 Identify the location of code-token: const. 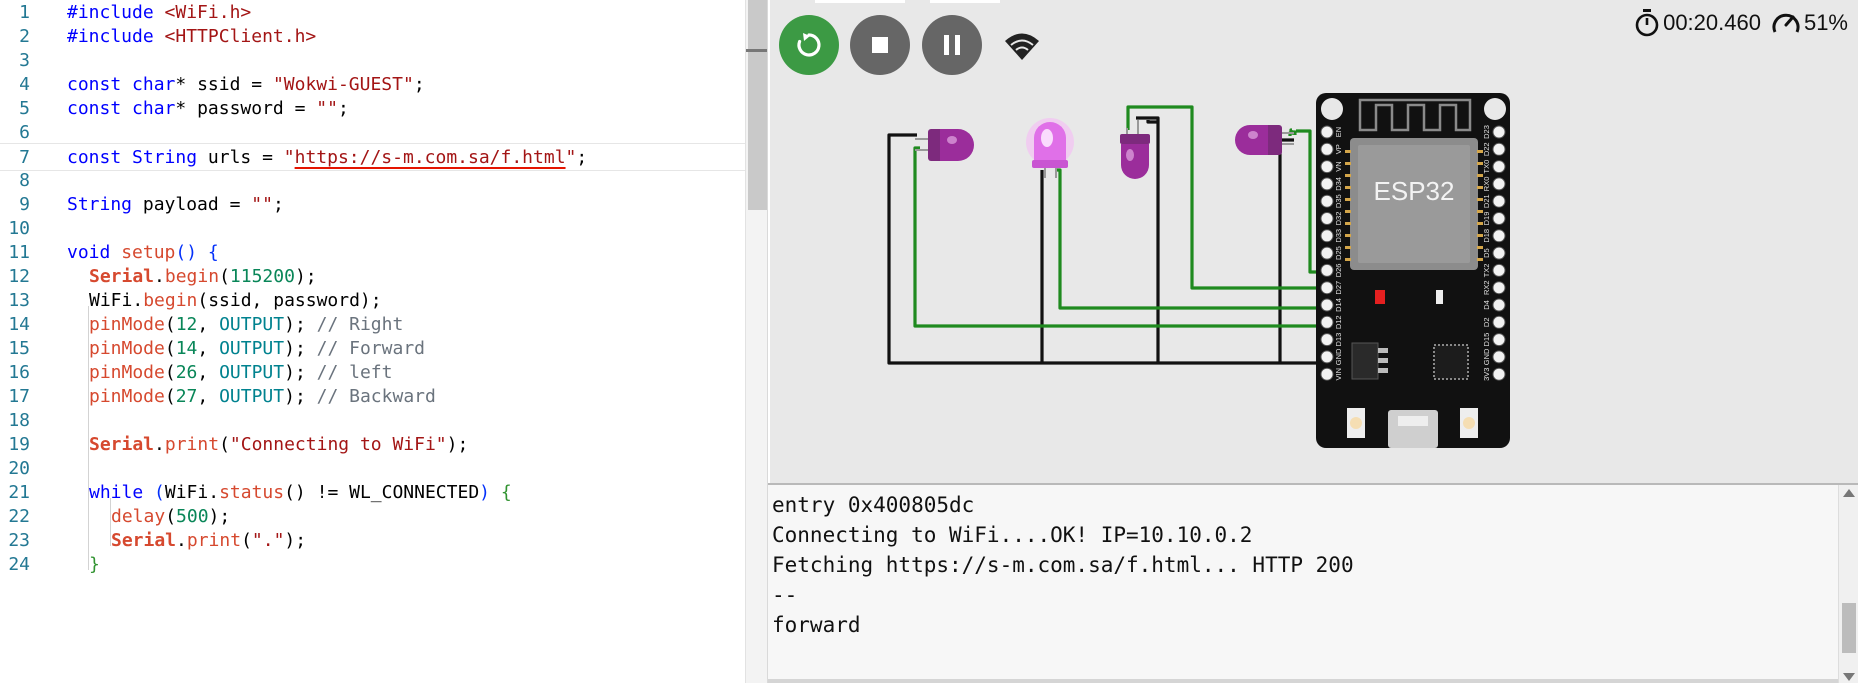
(100, 157).